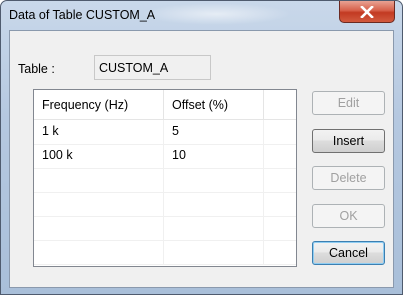 This screenshot has height=295, width=403. What do you see at coordinates (214, 132) in the screenshot?
I see `offset-cell: 5` at bounding box center [214, 132].